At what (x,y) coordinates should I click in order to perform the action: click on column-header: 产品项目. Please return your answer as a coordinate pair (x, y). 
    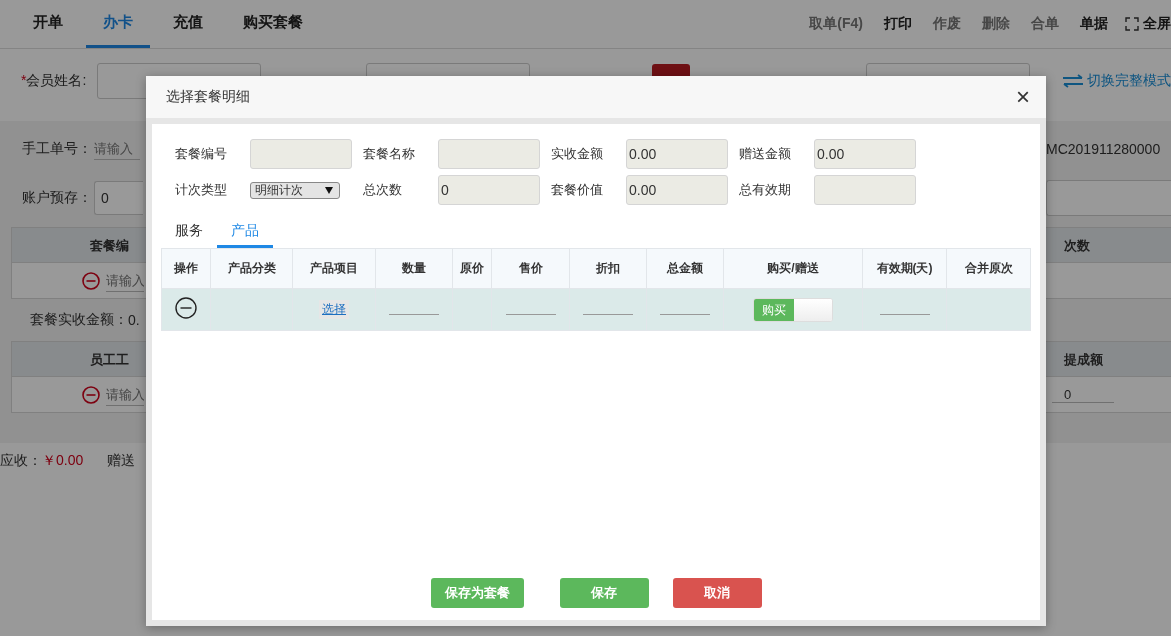
    Looking at the image, I should click on (334, 268).